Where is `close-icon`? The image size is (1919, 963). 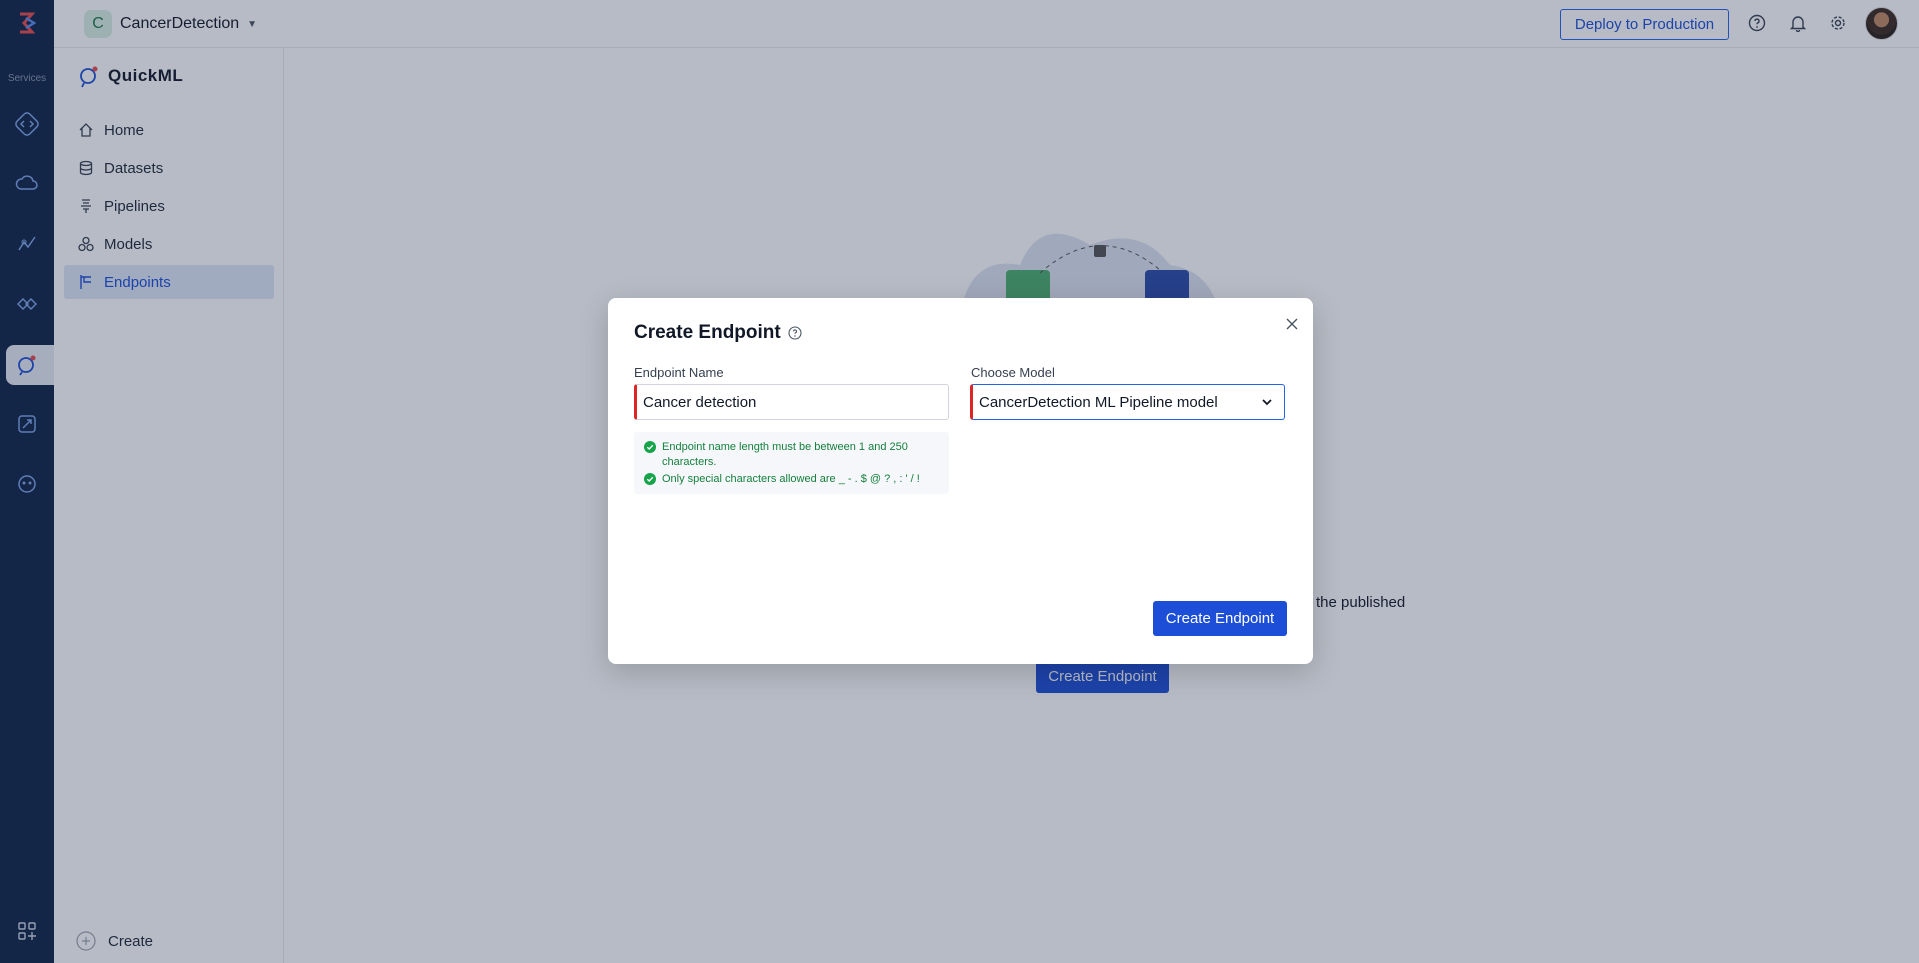
close-icon is located at coordinates (1292, 324).